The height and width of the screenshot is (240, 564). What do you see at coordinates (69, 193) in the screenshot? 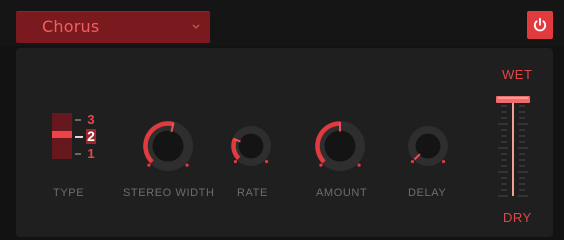
I see `type-label: TYPE` at bounding box center [69, 193].